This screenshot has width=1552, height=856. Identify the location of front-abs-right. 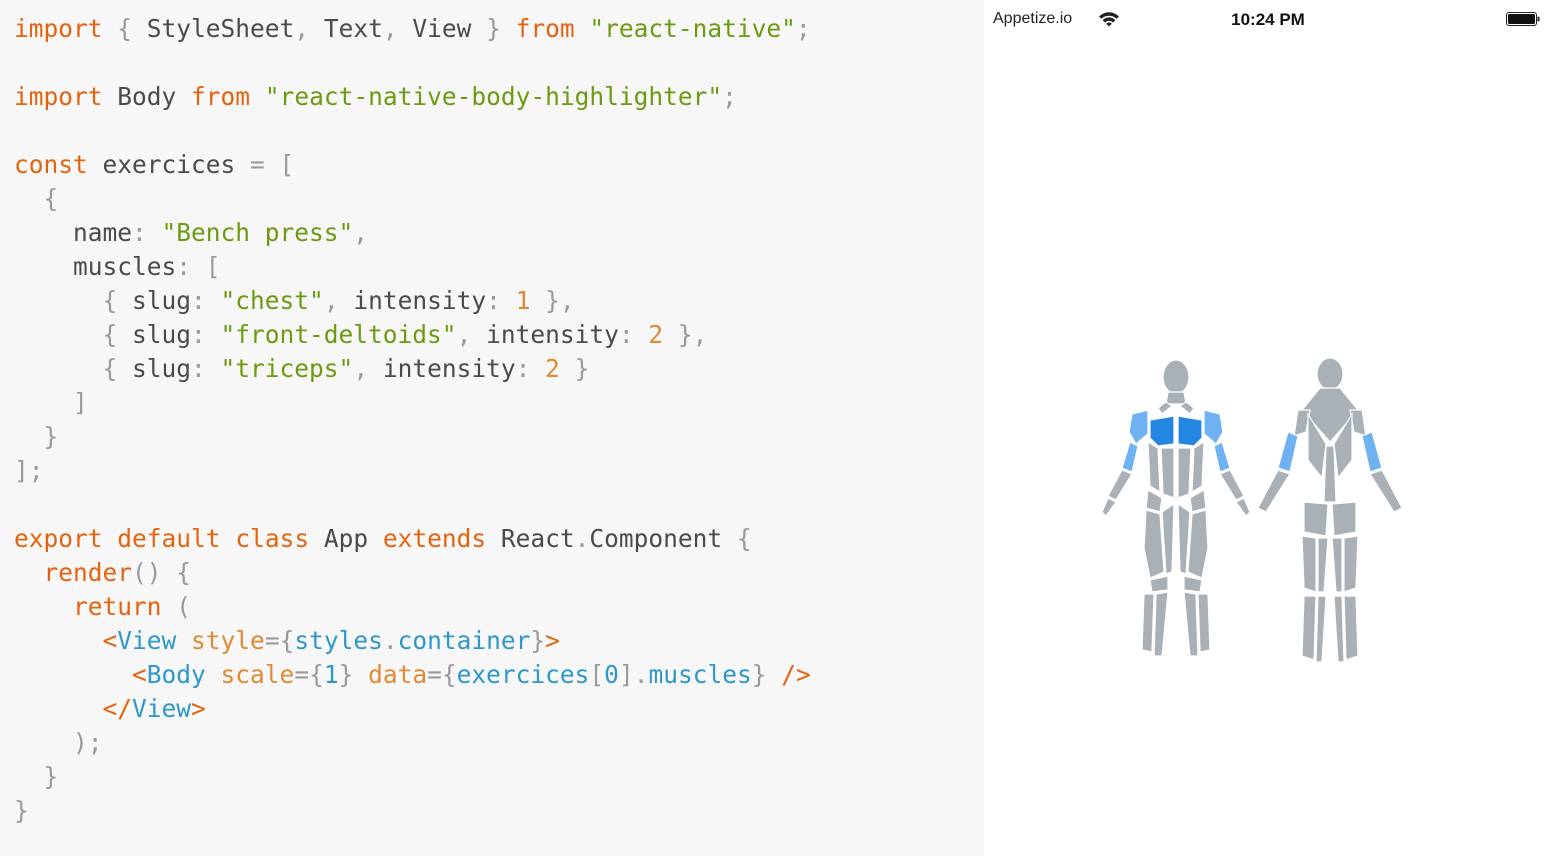
(1184, 473).